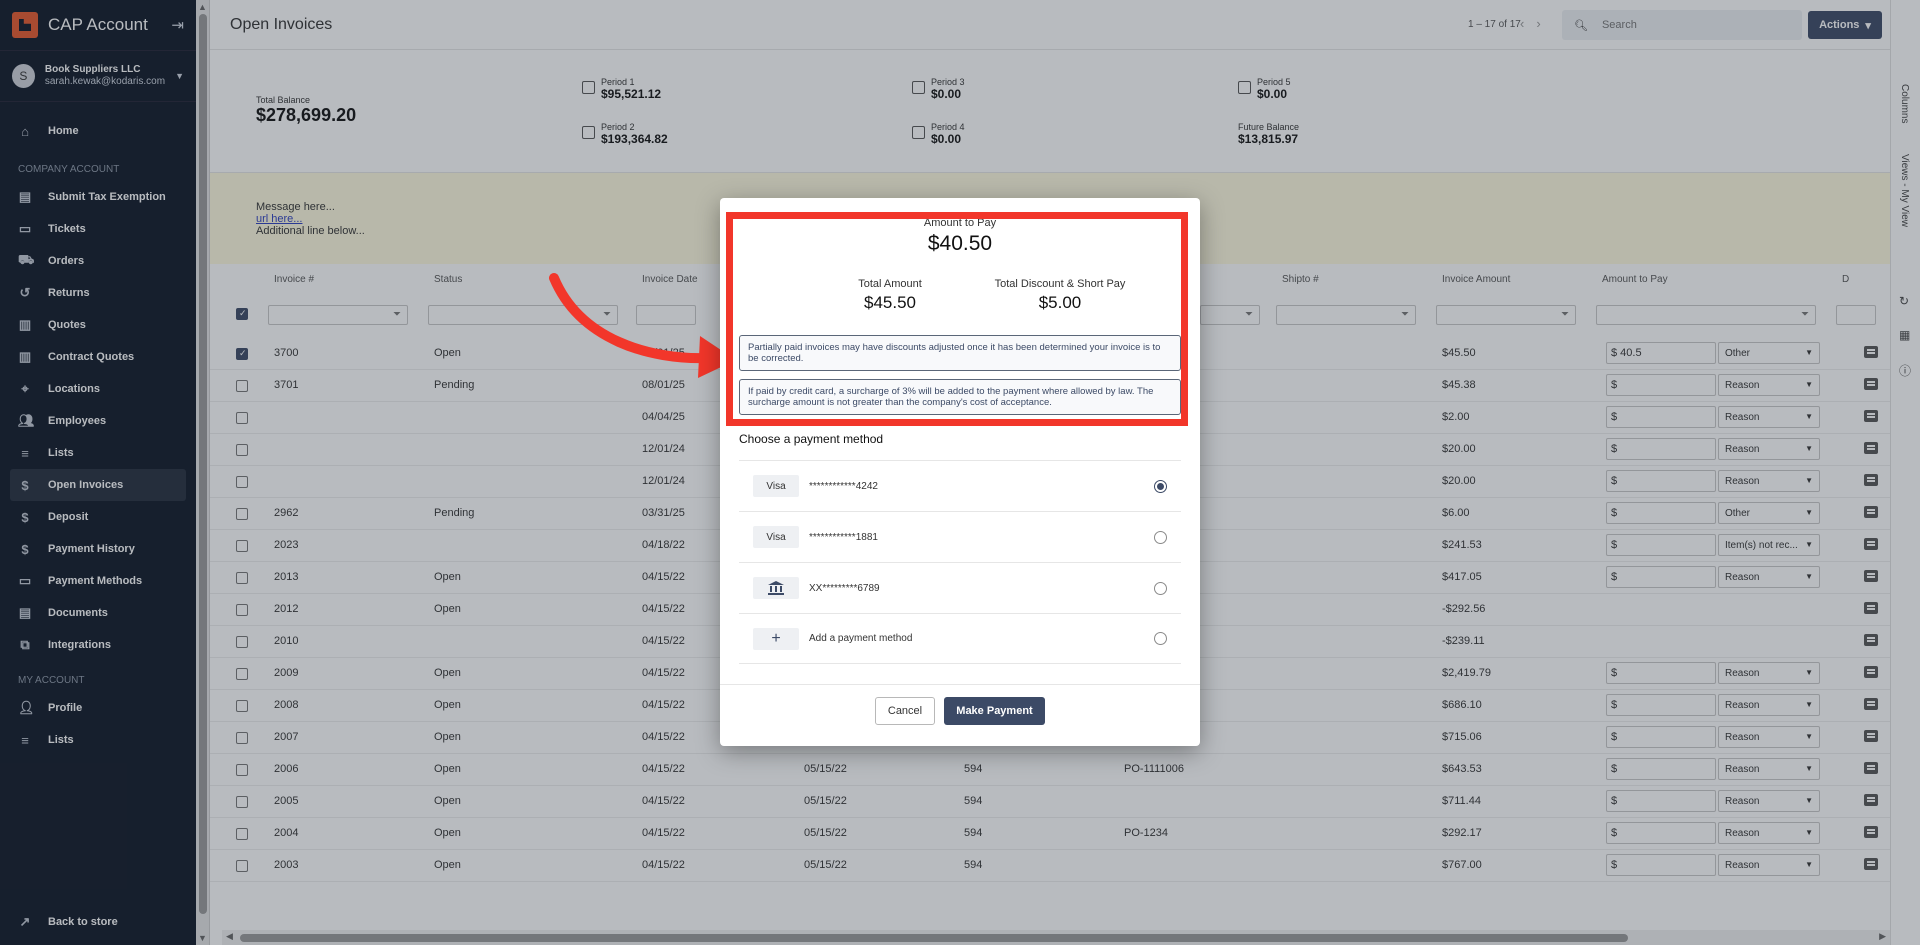  Describe the element at coordinates (776, 588) in the screenshot. I see `bank-icon` at that location.